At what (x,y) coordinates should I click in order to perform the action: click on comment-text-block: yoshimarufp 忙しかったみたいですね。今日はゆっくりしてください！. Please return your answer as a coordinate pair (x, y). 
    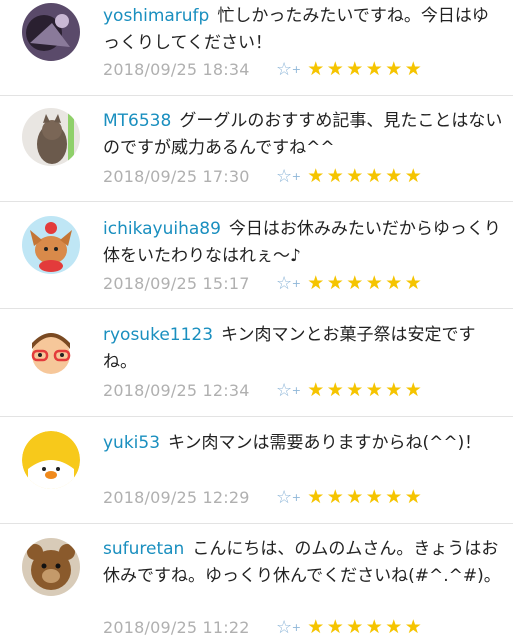
    Looking at the image, I should click on (303, 30).